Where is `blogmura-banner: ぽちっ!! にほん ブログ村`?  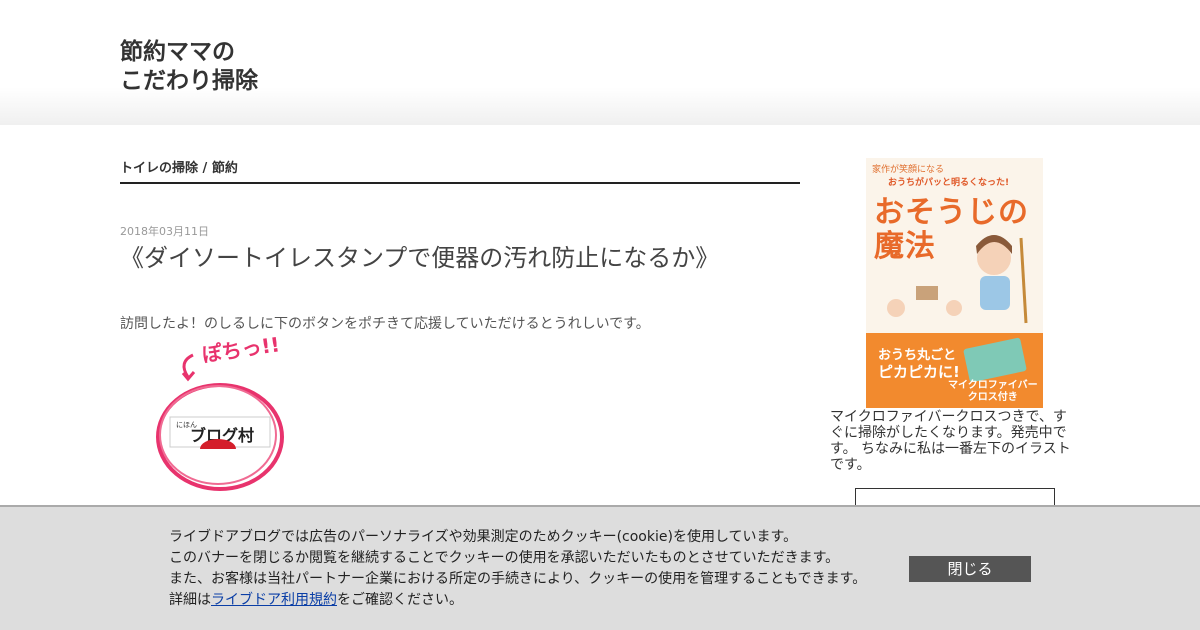 blogmura-banner: ぽちっ!! にほん ブログ村 is located at coordinates (218, 414).